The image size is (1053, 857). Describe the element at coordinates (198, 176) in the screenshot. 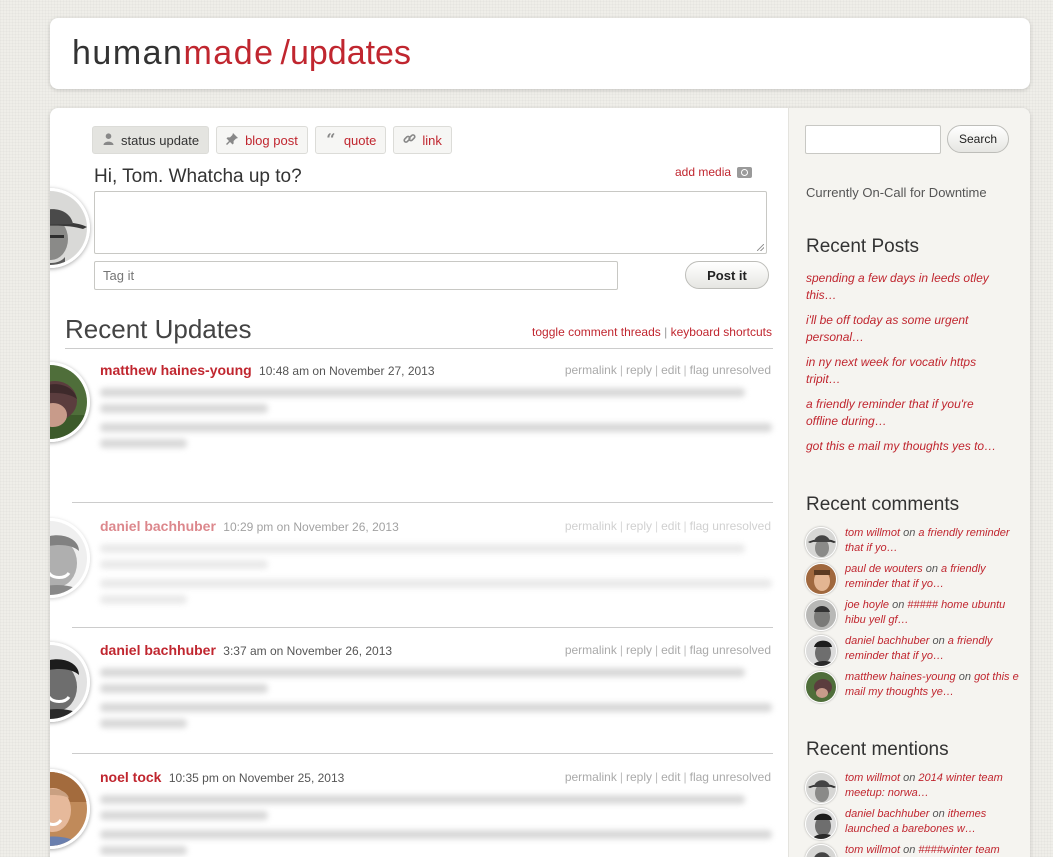

I see `composer-greeting: Hi, Tom. Whatcha up to?` at that location.